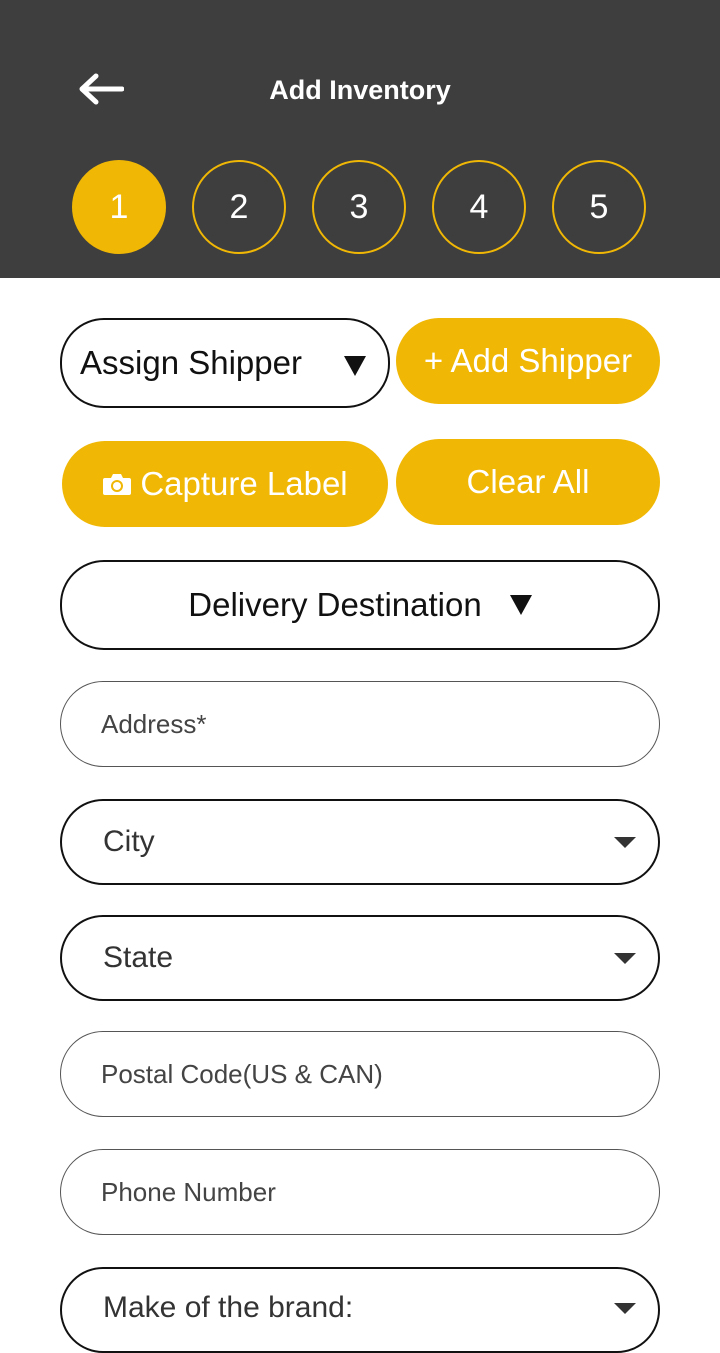 This screenshot has width=720, height=1353. I want to click on assign-shipper-dropdown: Assign Shipper, so click(225, 363).